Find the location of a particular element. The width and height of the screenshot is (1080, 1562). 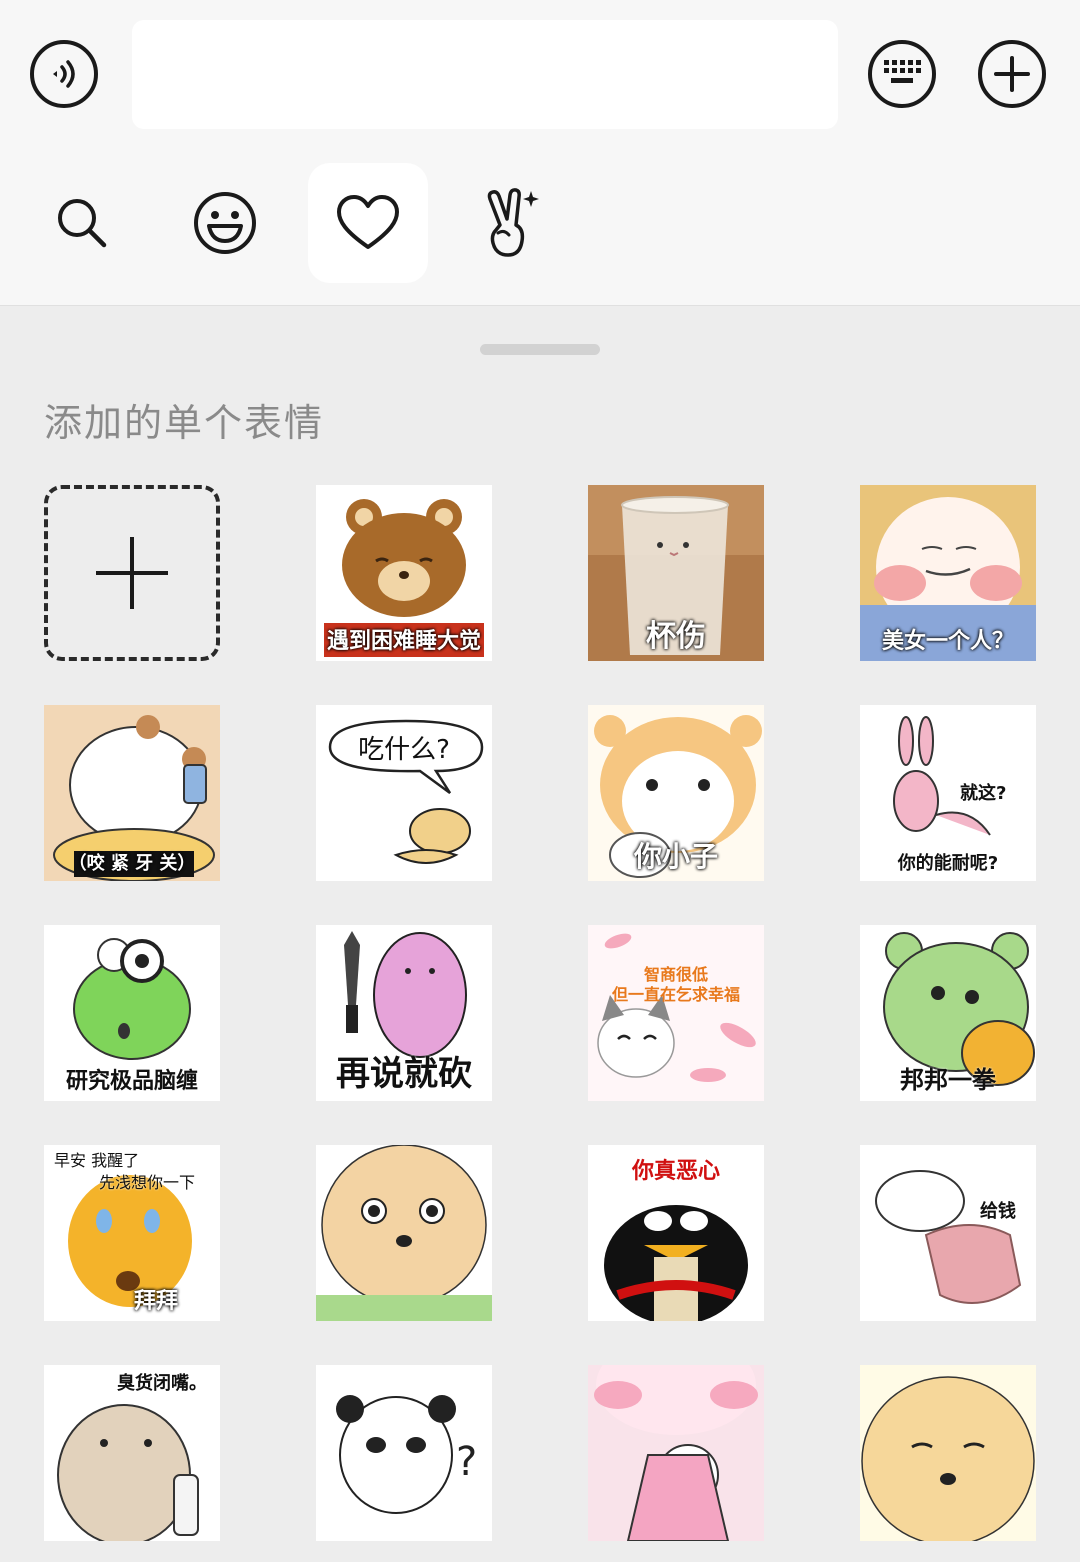

heart-icon is located at coordinates (368, 222).